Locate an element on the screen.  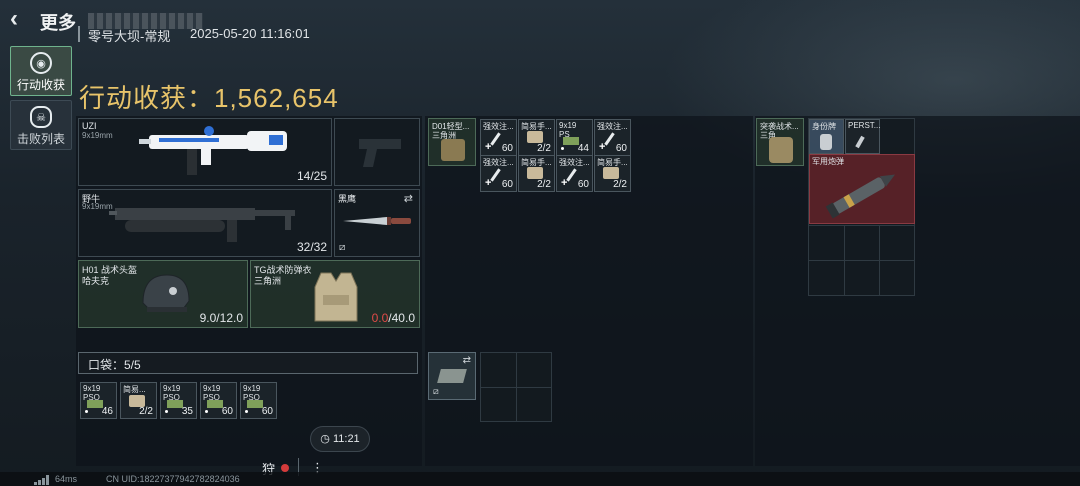
ammo-count: 14/25 is located at coordinates (311, 176).